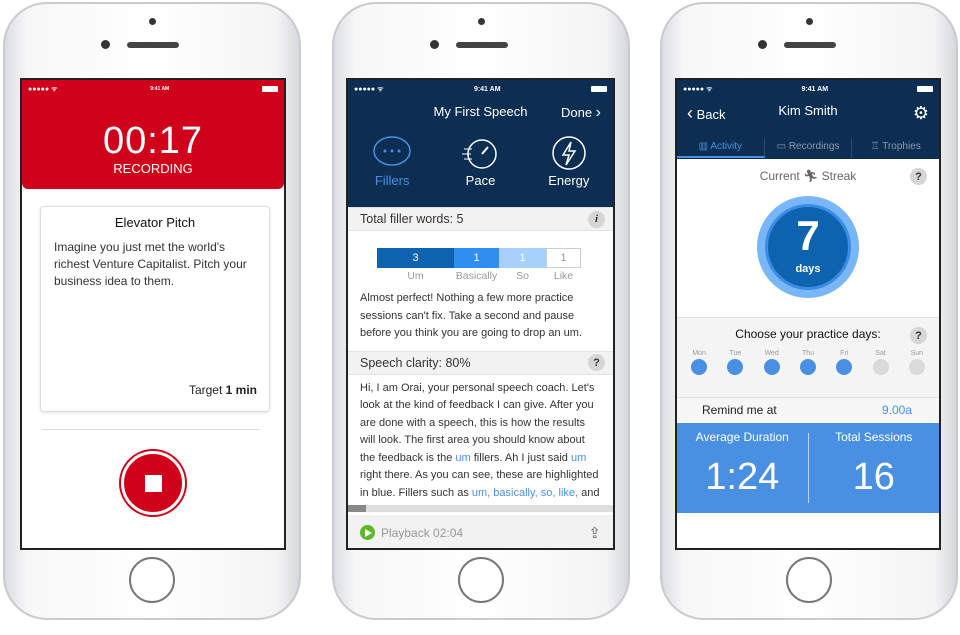 The width and height of the screenshot is (960, 635). What do you see at coordinates (241, 390) in the screenshot?
I see `target-value: 1 min` at bounding box center [241, 390].